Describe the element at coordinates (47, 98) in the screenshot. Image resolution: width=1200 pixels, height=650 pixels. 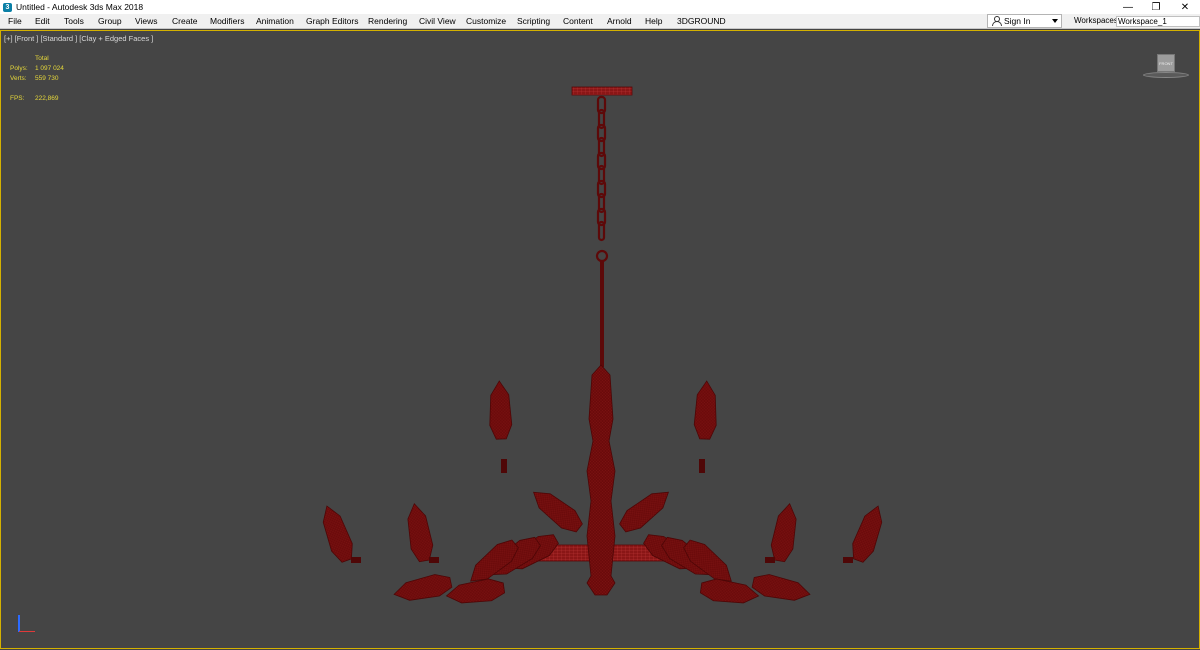
I see `fps-value: 222,869` at that location.